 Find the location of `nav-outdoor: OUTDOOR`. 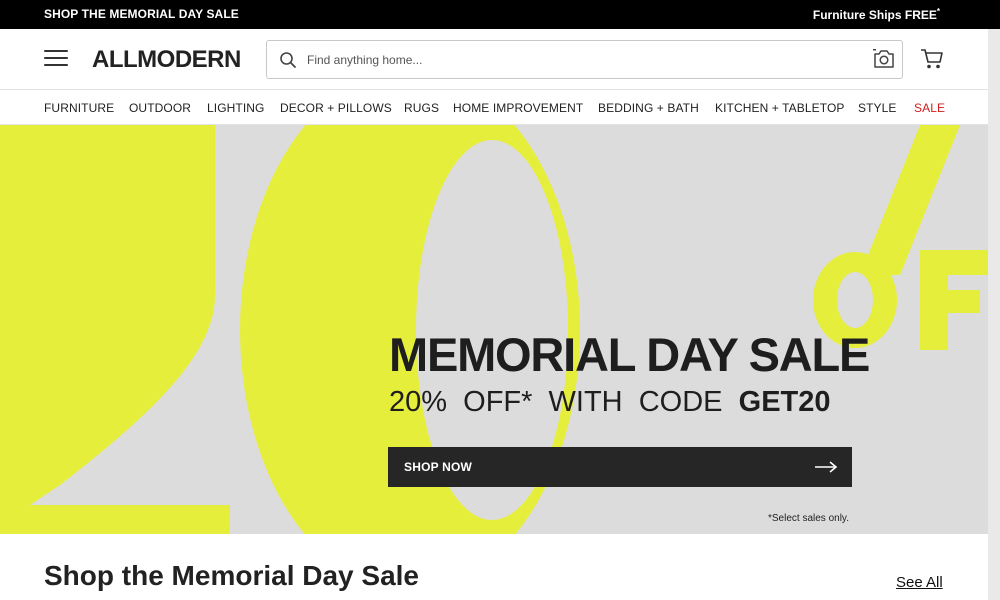

nav-outdoor: OUTDOOR is located at coordinates (160, 108).